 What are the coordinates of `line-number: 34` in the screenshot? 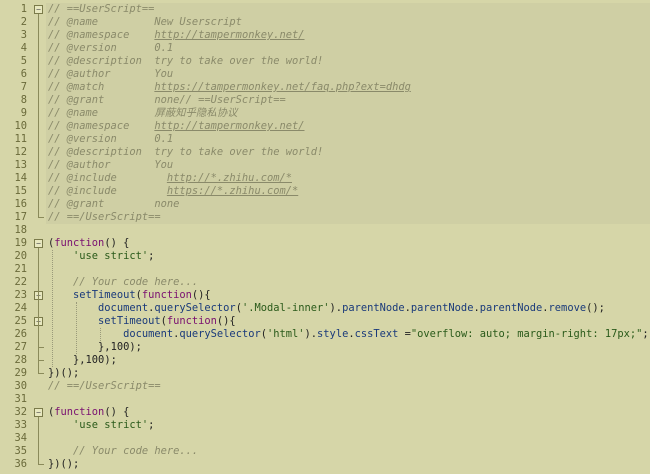 It's located at (20, 438).